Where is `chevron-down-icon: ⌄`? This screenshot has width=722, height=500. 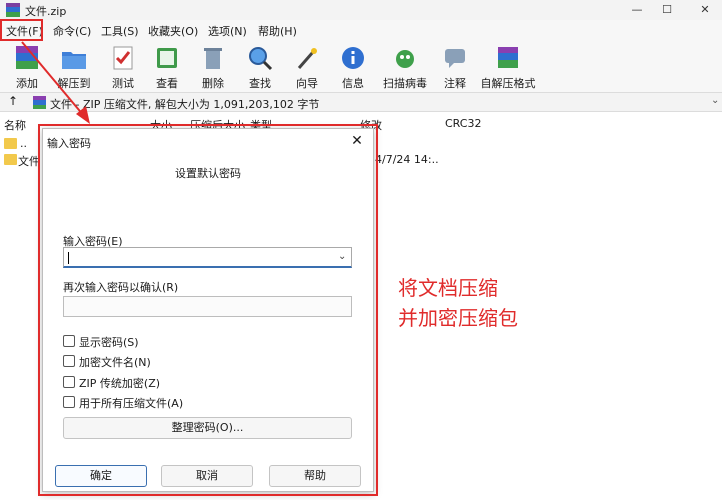
chevron-down-icon: ⌄ is located at coordinates (715, 100).